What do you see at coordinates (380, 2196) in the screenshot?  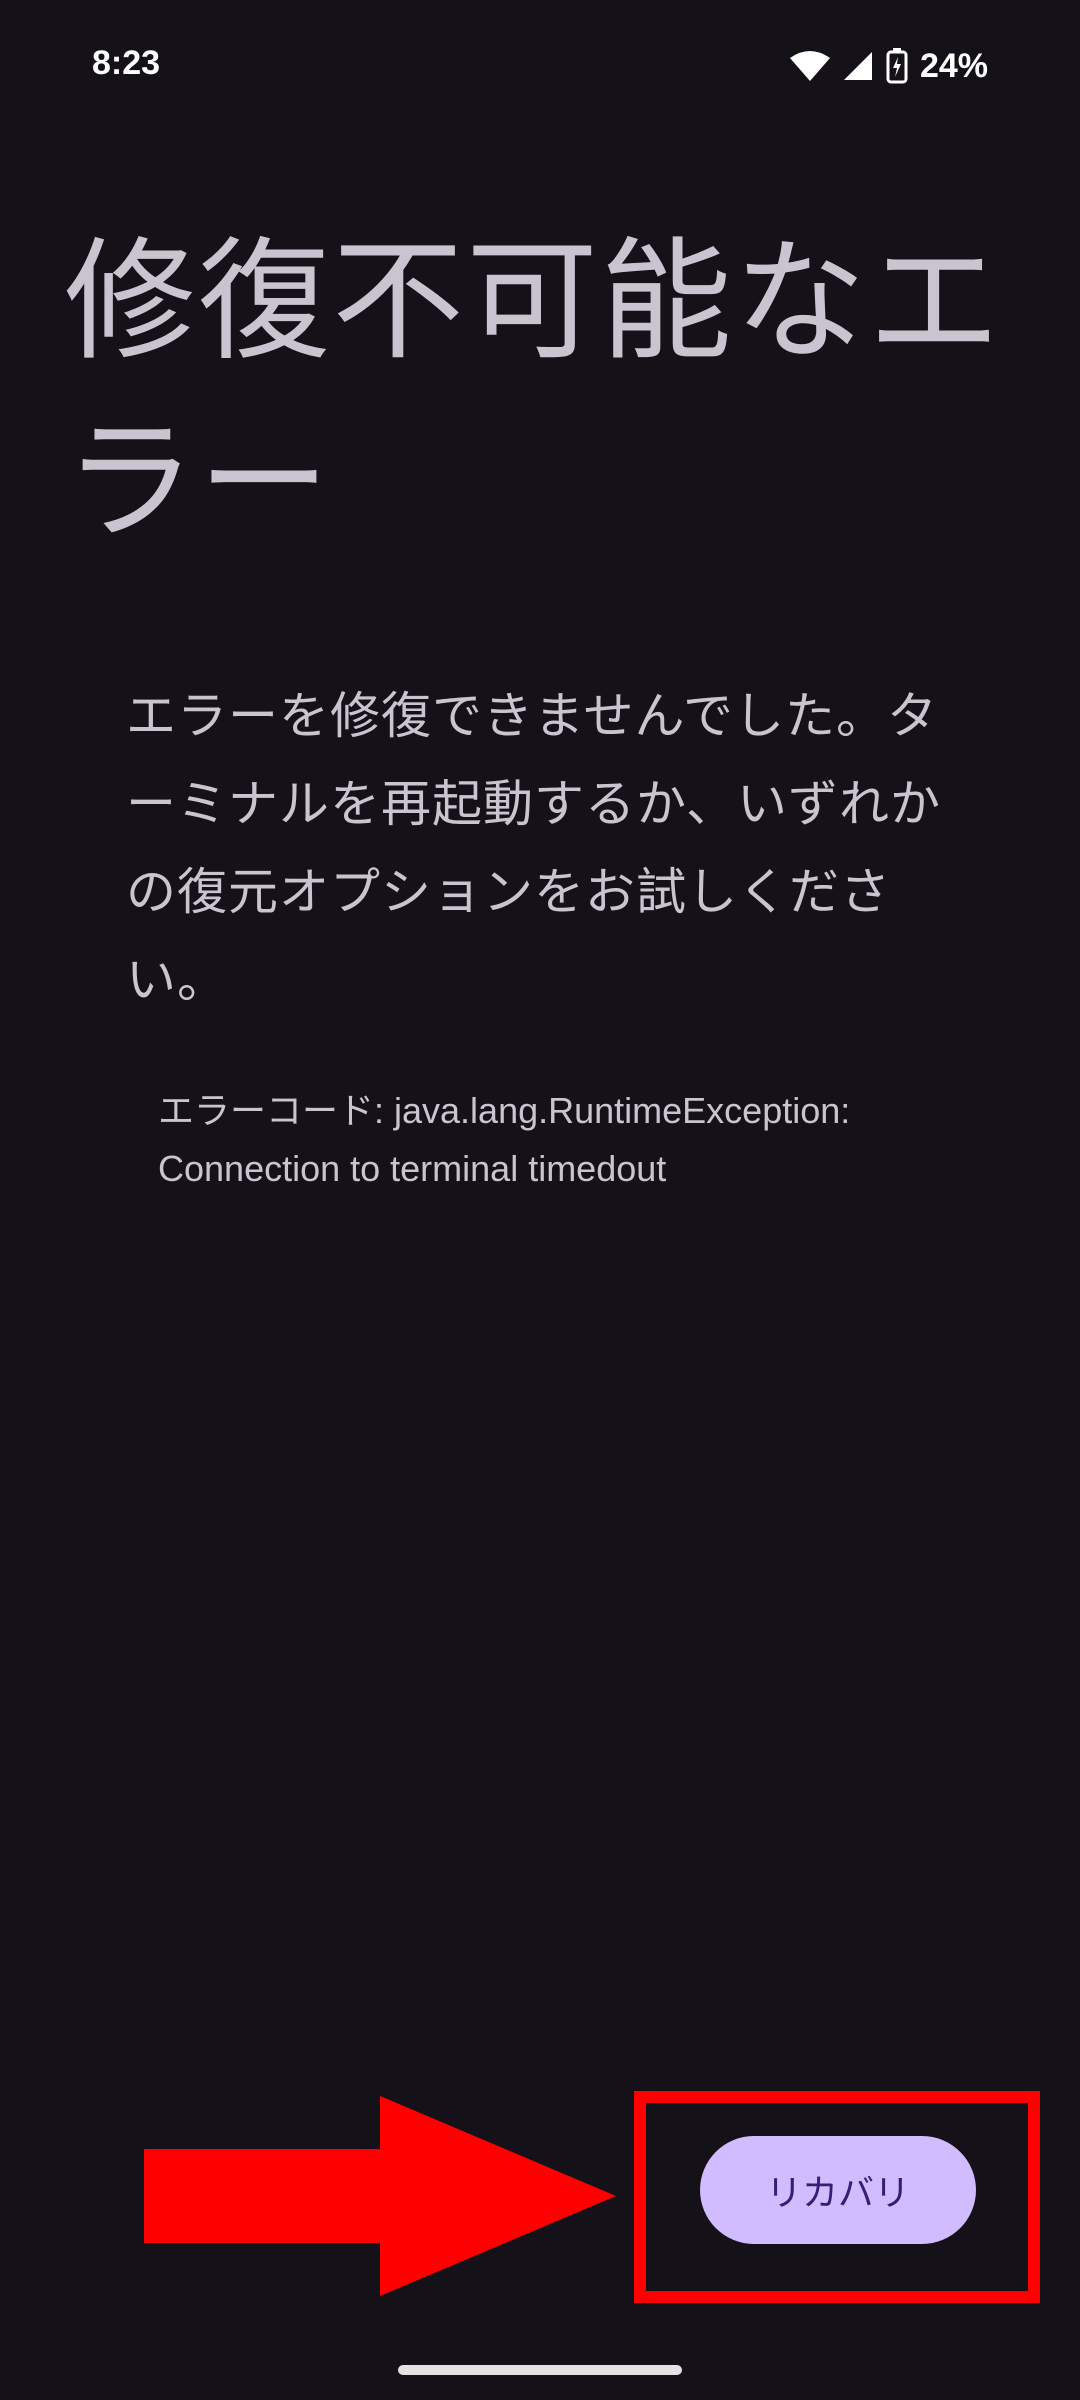 I see `annotation-arrow-icon` at bounding box center [380, 2196].